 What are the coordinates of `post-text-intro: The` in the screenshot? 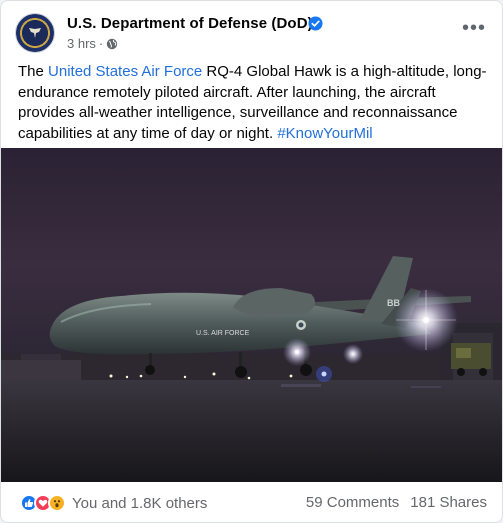 It's located at (33, 71).